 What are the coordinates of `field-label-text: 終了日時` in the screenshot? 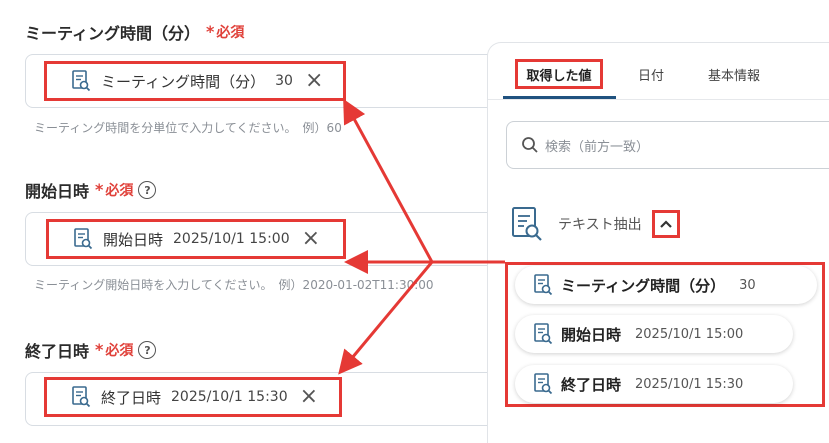 It's located at (57, 351).